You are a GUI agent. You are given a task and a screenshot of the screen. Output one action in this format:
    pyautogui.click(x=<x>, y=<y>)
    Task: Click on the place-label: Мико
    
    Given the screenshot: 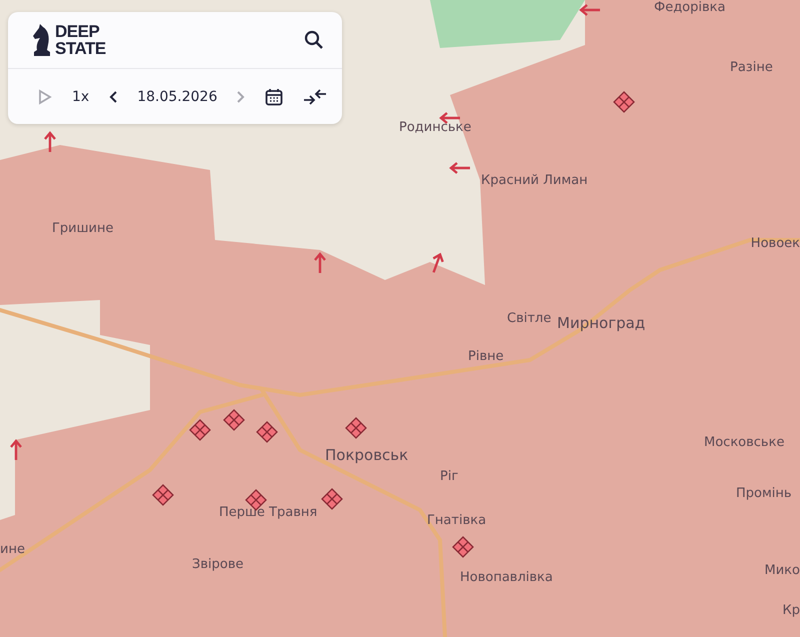 What is the action you would take?
    pyautogui.click(x=782, y=571)
    